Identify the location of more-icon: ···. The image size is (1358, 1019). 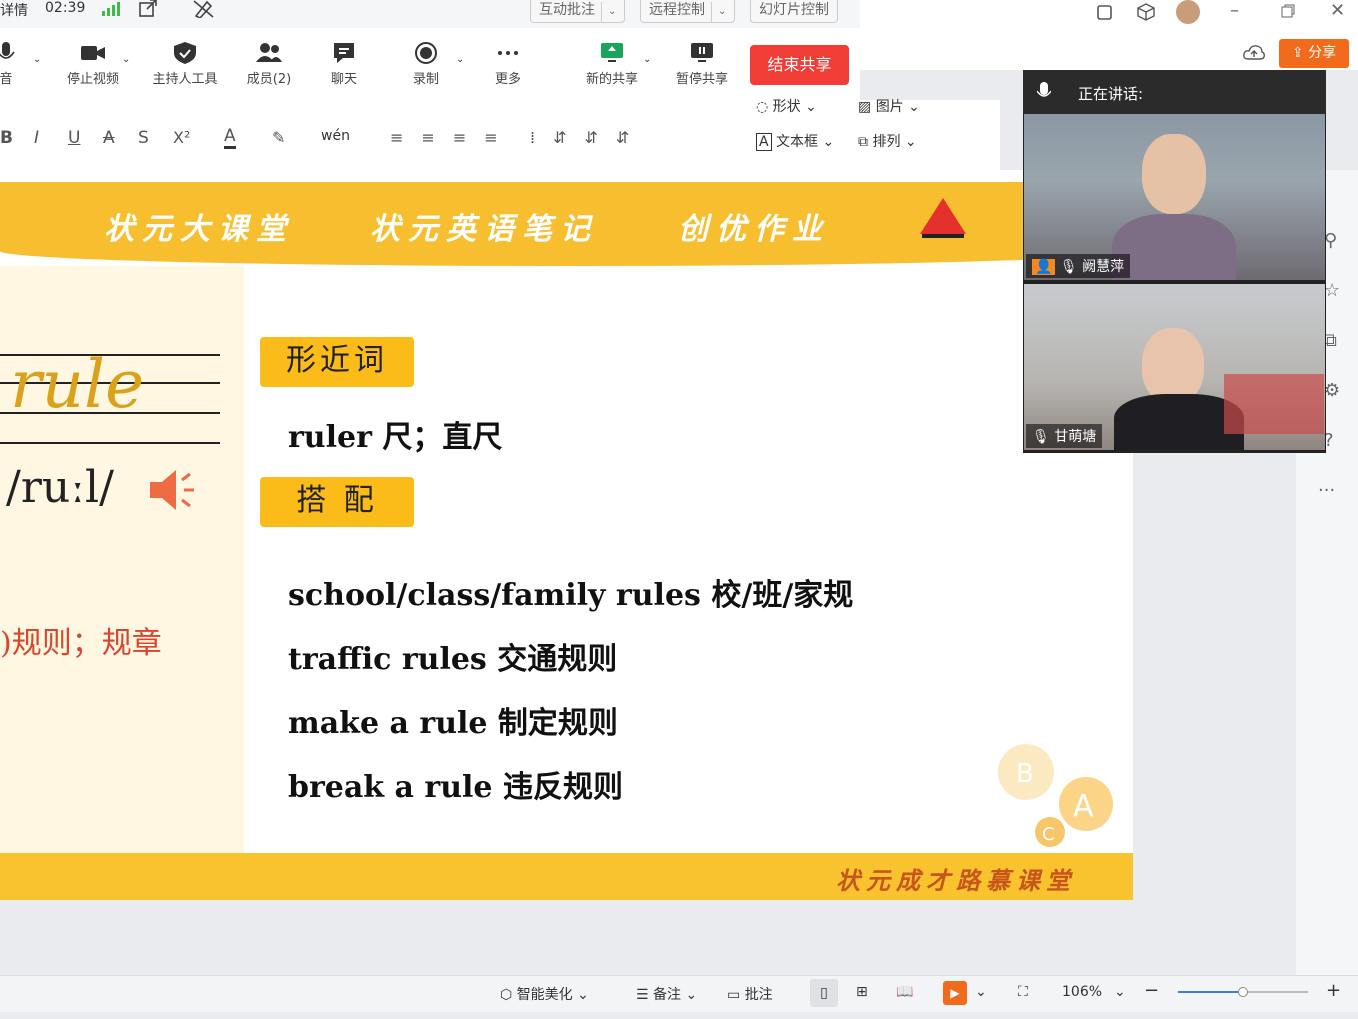
(1326, 490).